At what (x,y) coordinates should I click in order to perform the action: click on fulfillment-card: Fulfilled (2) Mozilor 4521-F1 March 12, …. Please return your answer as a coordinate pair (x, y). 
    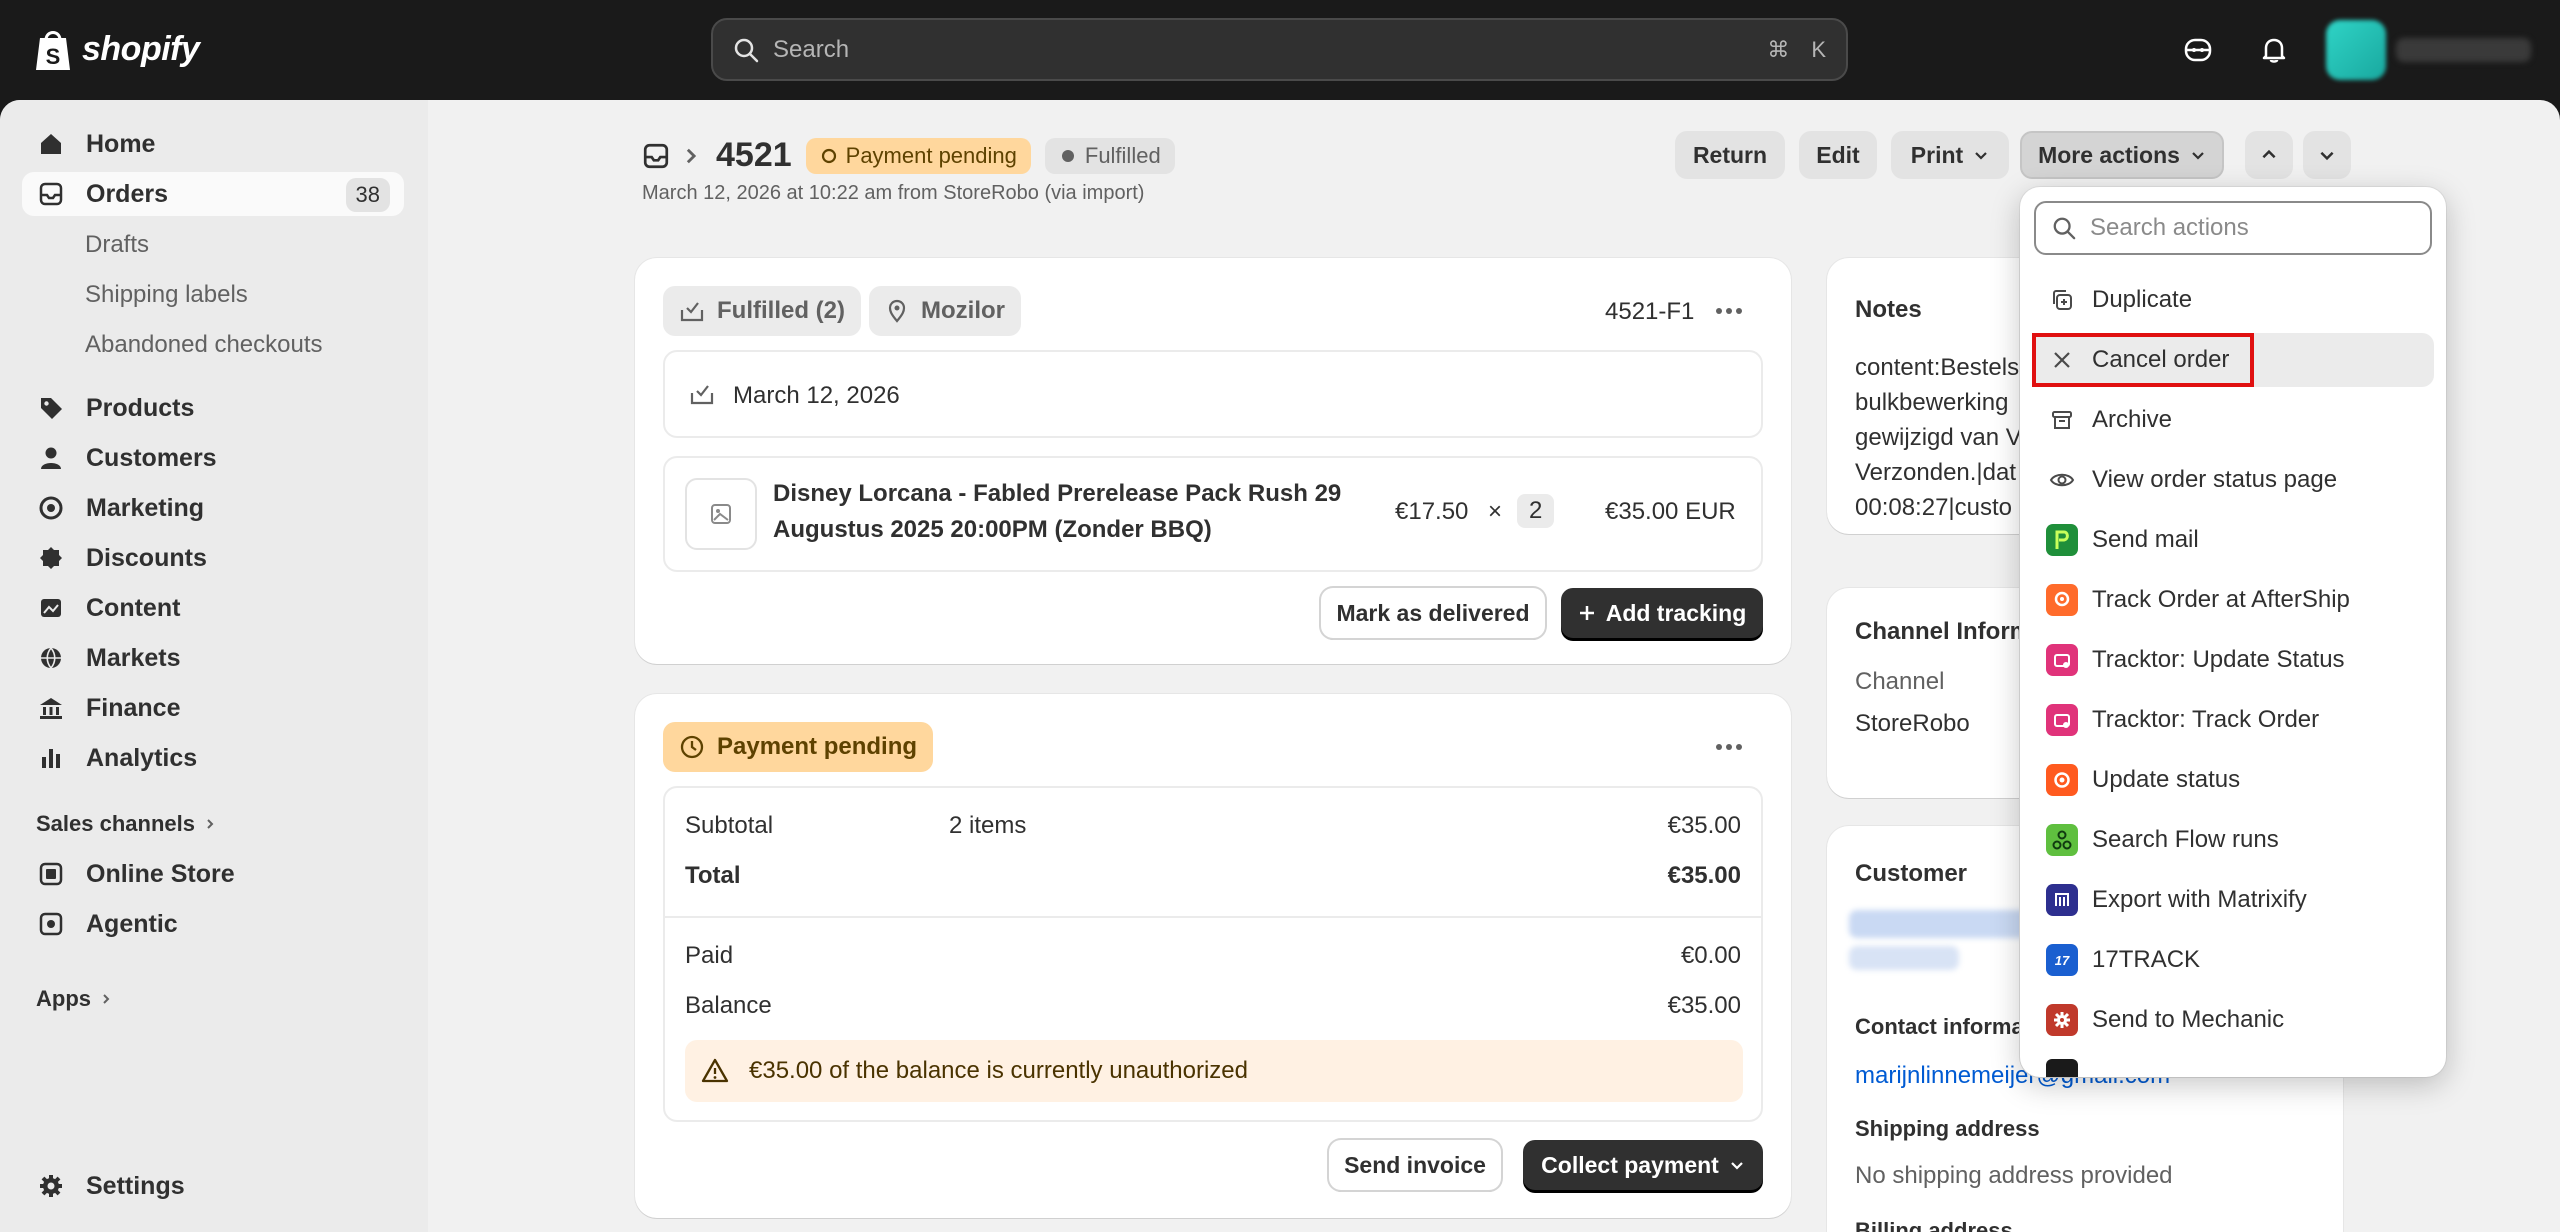
    Looking at the image, I should click on (1213, 461).